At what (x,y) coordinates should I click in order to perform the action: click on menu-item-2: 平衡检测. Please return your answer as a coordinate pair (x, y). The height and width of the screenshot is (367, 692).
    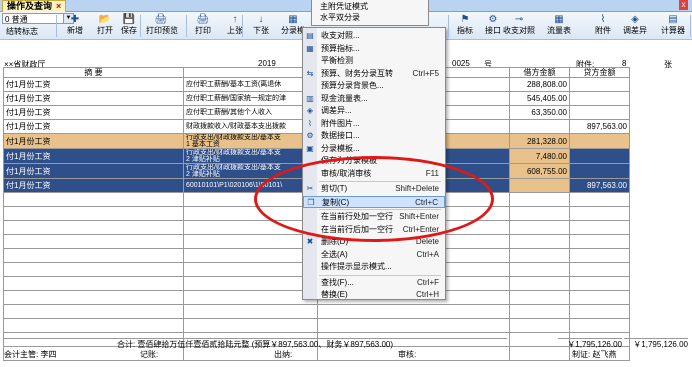
    Looking at the image, I should click on (374, 61).